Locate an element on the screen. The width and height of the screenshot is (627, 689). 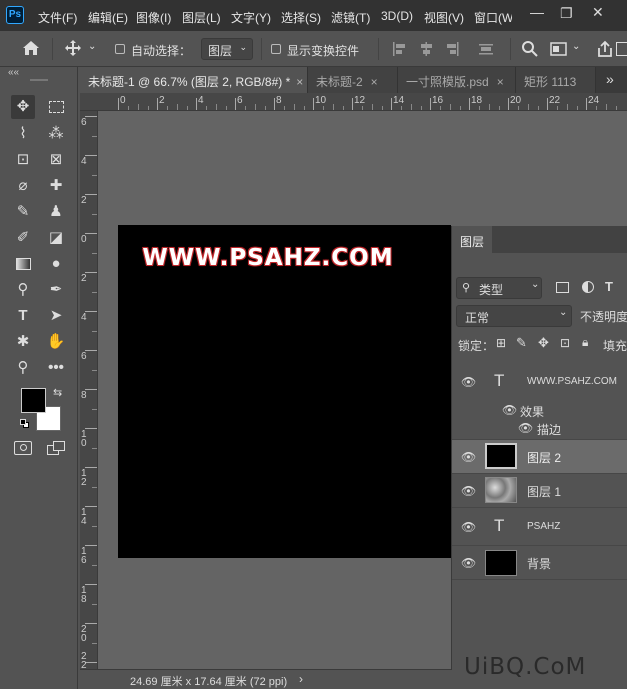
auto-select-checkbox is located at coordinates (120, 49).